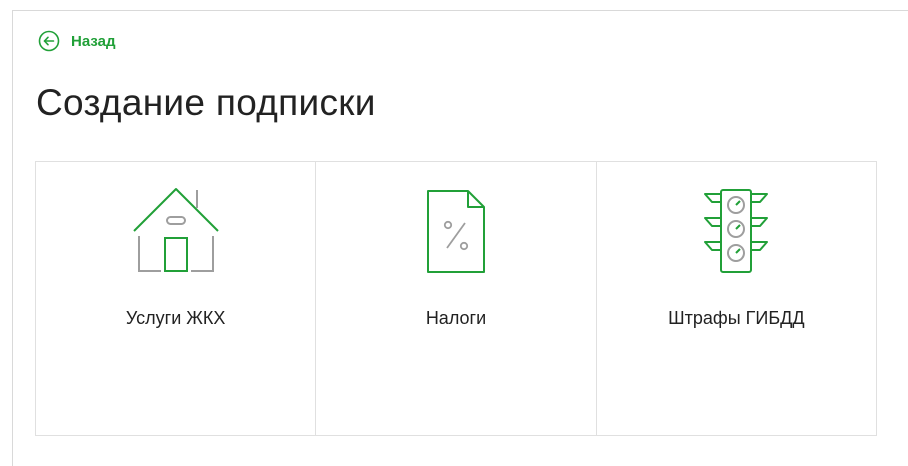 The height and width of the screenshot is (466, 908). Describe the element at coordinates (736, 318) in the screenshot. I see `tile-label: Штрафы ГИБДД` at that location.